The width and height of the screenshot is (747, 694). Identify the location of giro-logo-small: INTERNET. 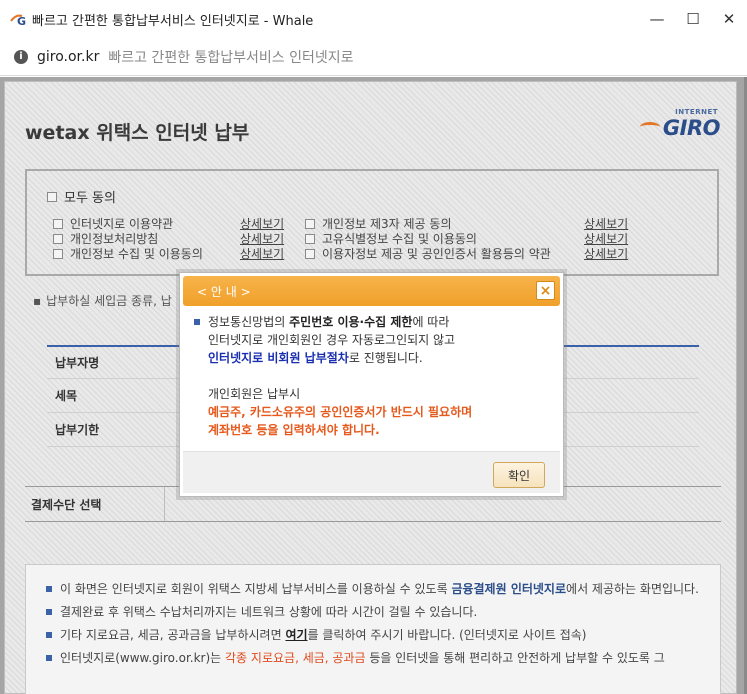
(696, 112).